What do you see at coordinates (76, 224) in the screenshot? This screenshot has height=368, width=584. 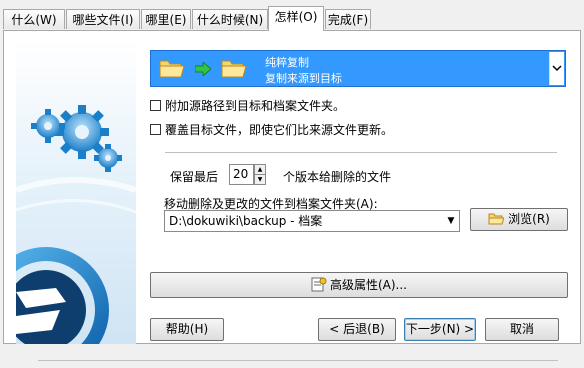 I see `gears-logo-illustration` at bounding box center [76, 224].